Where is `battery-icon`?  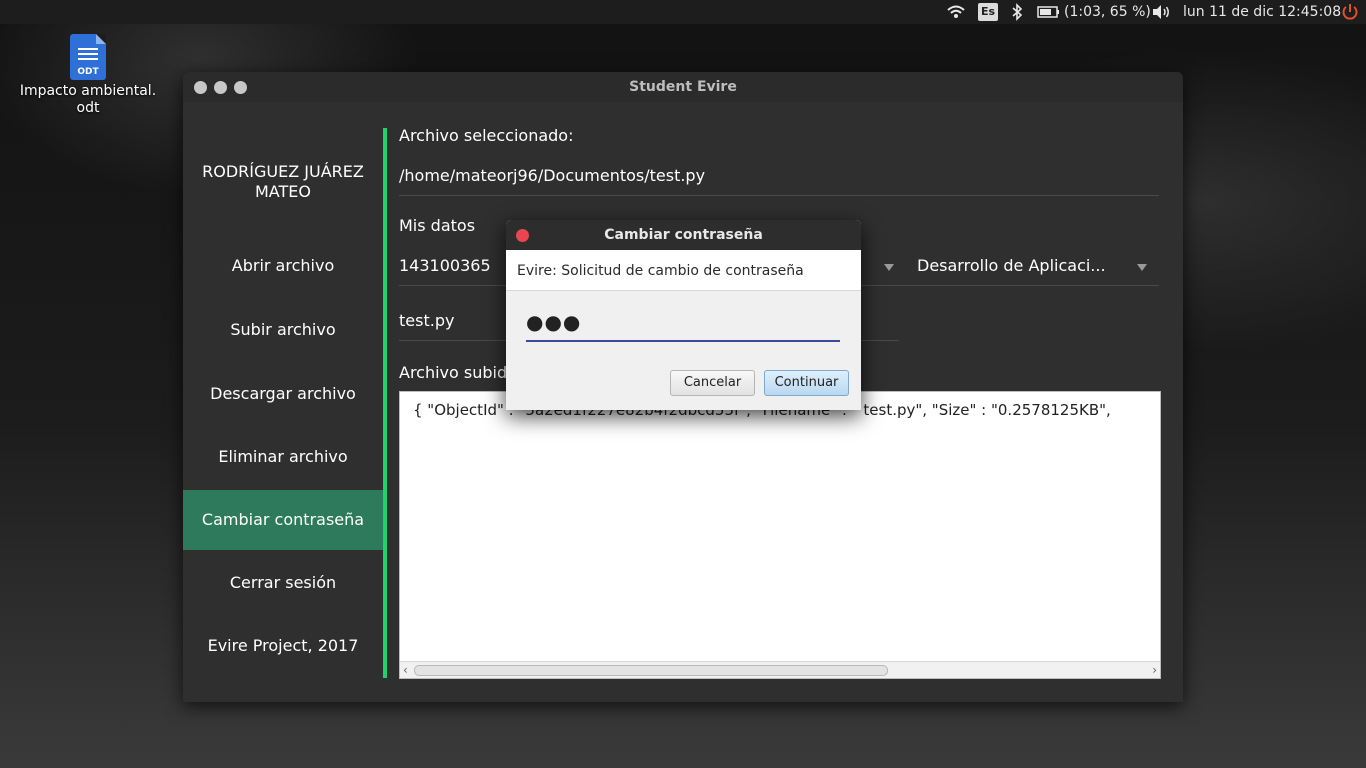 battery-icon is located at coordinates (1049, 12).